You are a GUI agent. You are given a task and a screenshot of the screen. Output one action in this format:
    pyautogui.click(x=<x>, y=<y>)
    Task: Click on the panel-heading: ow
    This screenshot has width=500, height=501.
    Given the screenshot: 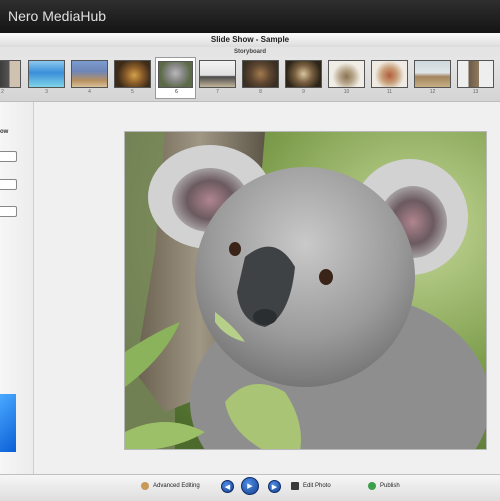 What is the action you would take?
    pyautogui.click(x=4, y=132)
    